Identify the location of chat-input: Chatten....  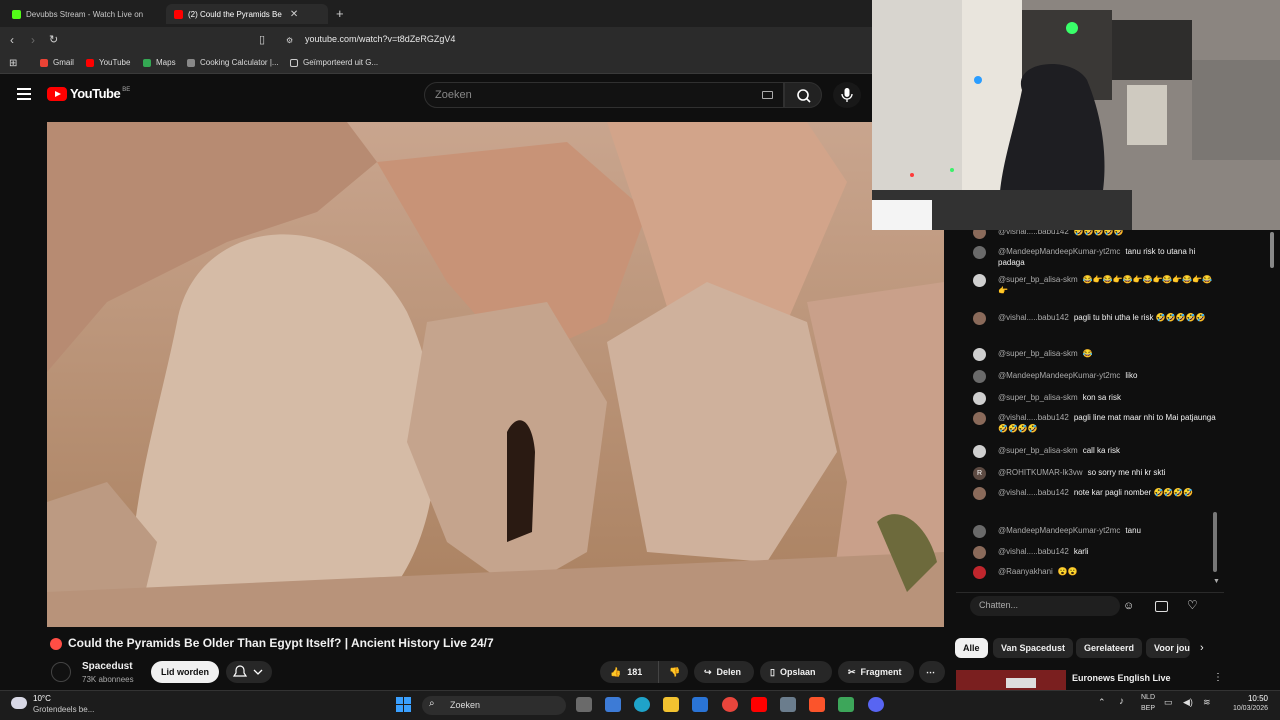
(1045, 606).